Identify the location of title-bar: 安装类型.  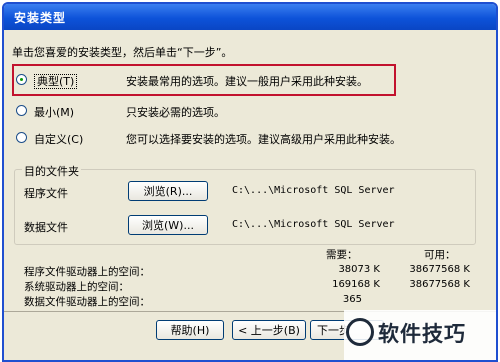
(250, 17).